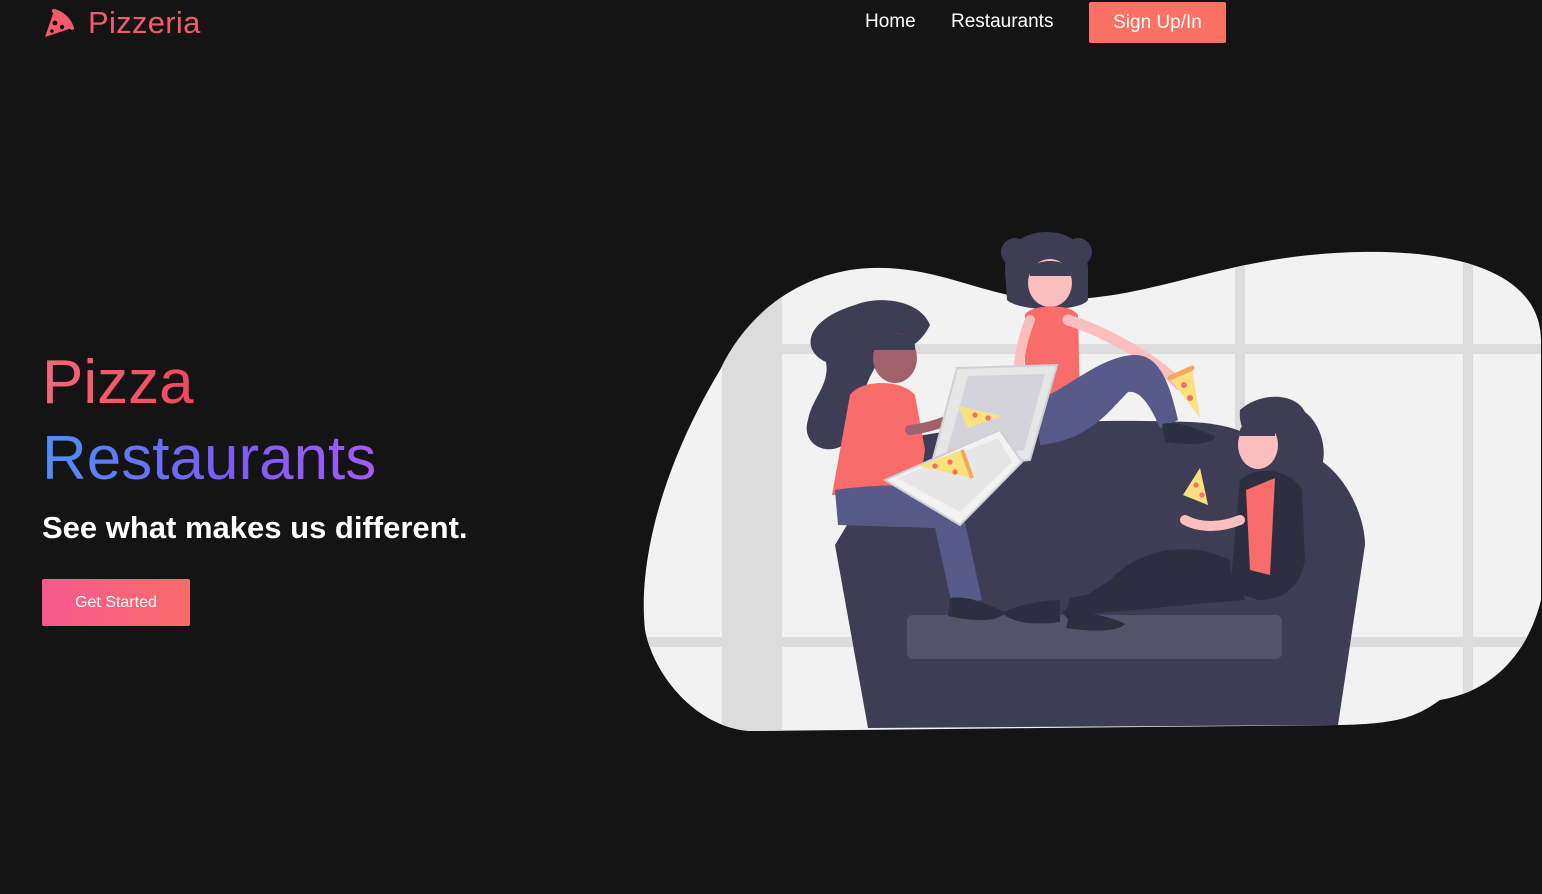  What do you see at coordinates (1002, 22) in the screenshot?
I see `nav-link-restaurants: Restaurants` at bounding box center [1002, 22].